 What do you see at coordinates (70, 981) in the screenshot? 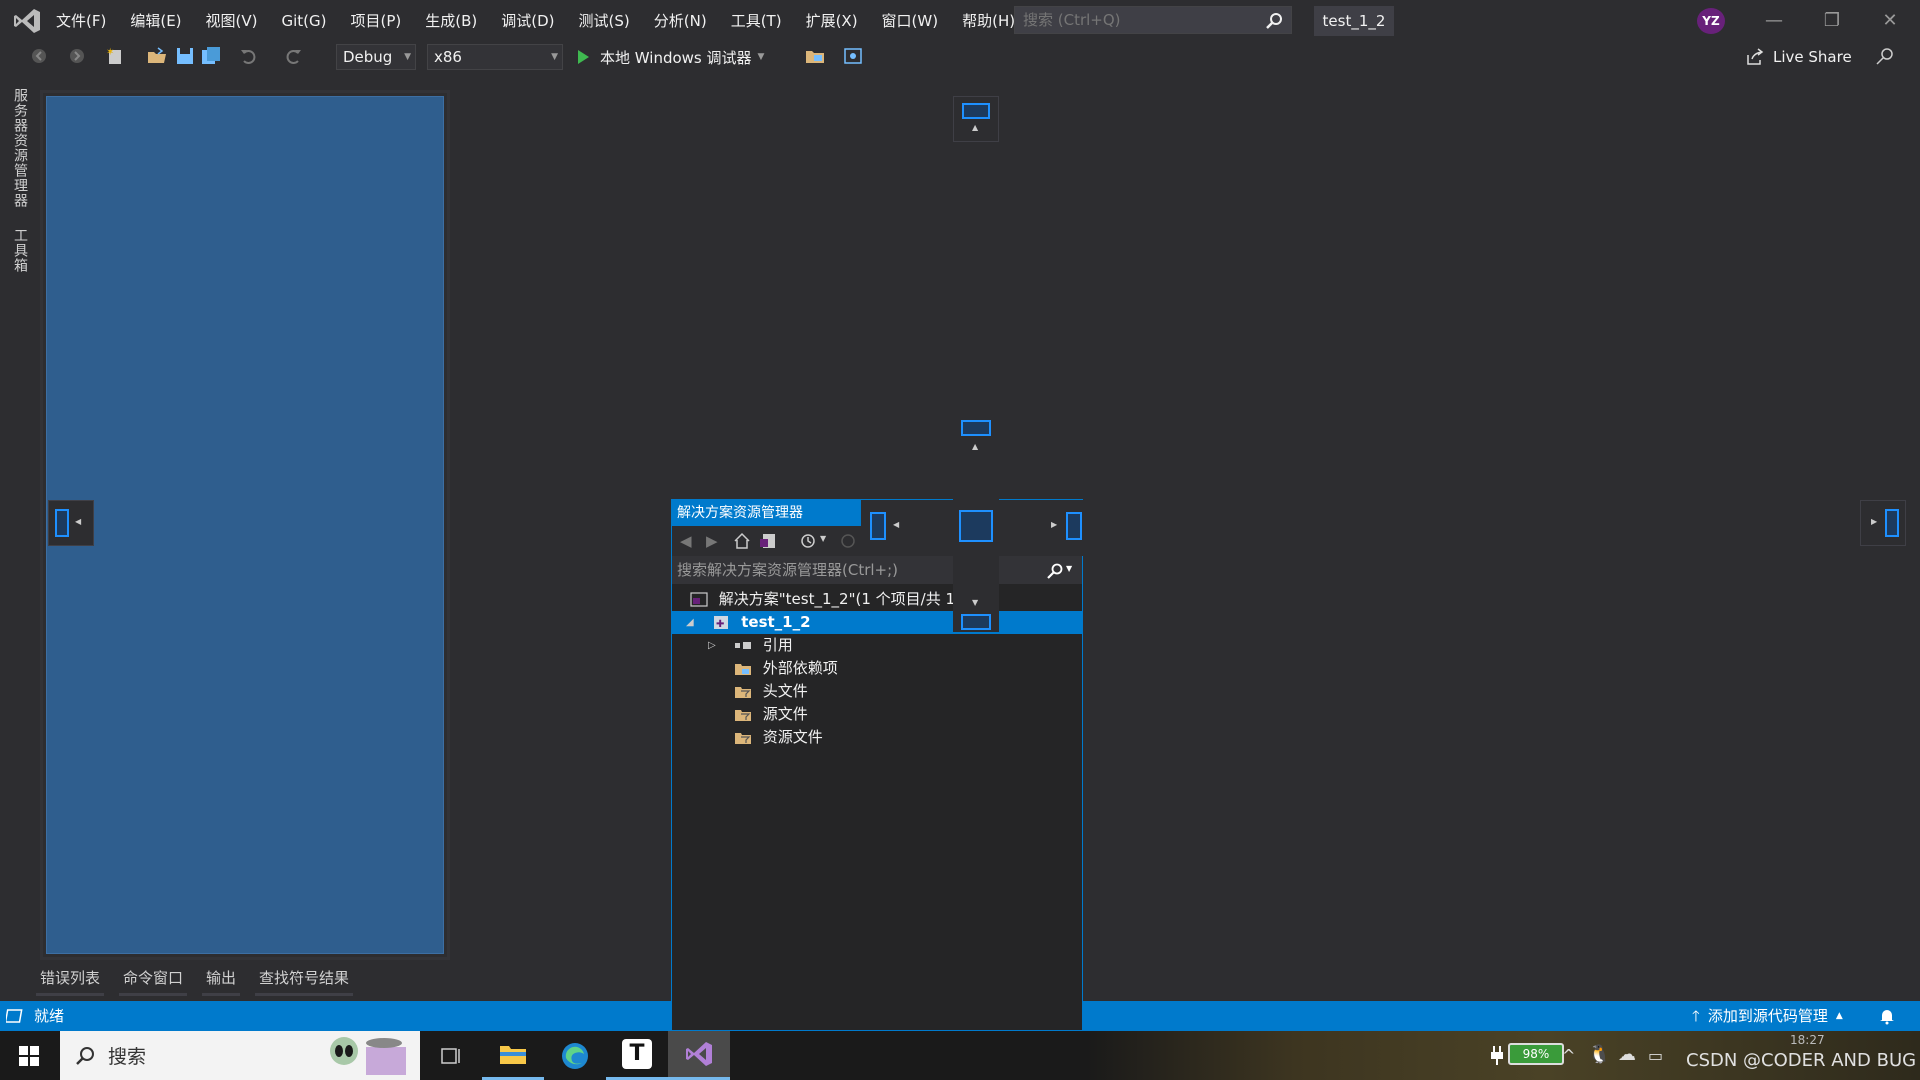
I see `tab-error-list: 错误列表` at bounding box center [70, 981].